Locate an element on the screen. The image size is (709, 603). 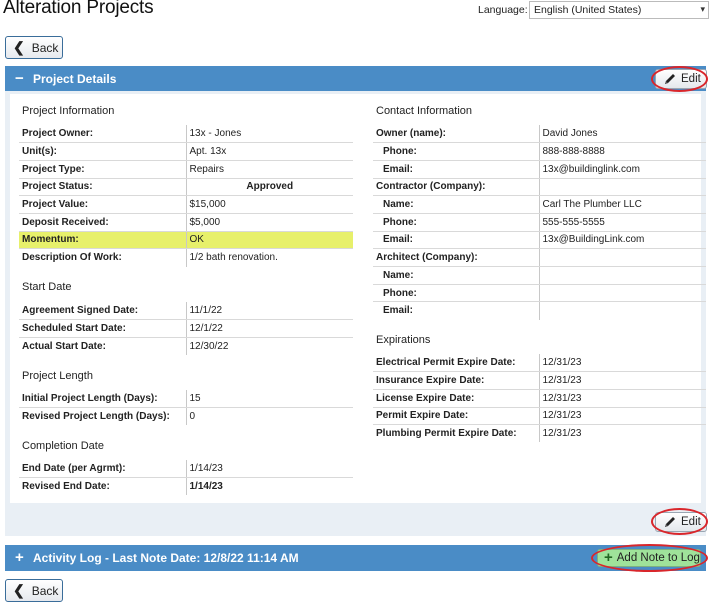
table-row: Name: Carl The Plumber LLC is located at coordinates (539, 204).